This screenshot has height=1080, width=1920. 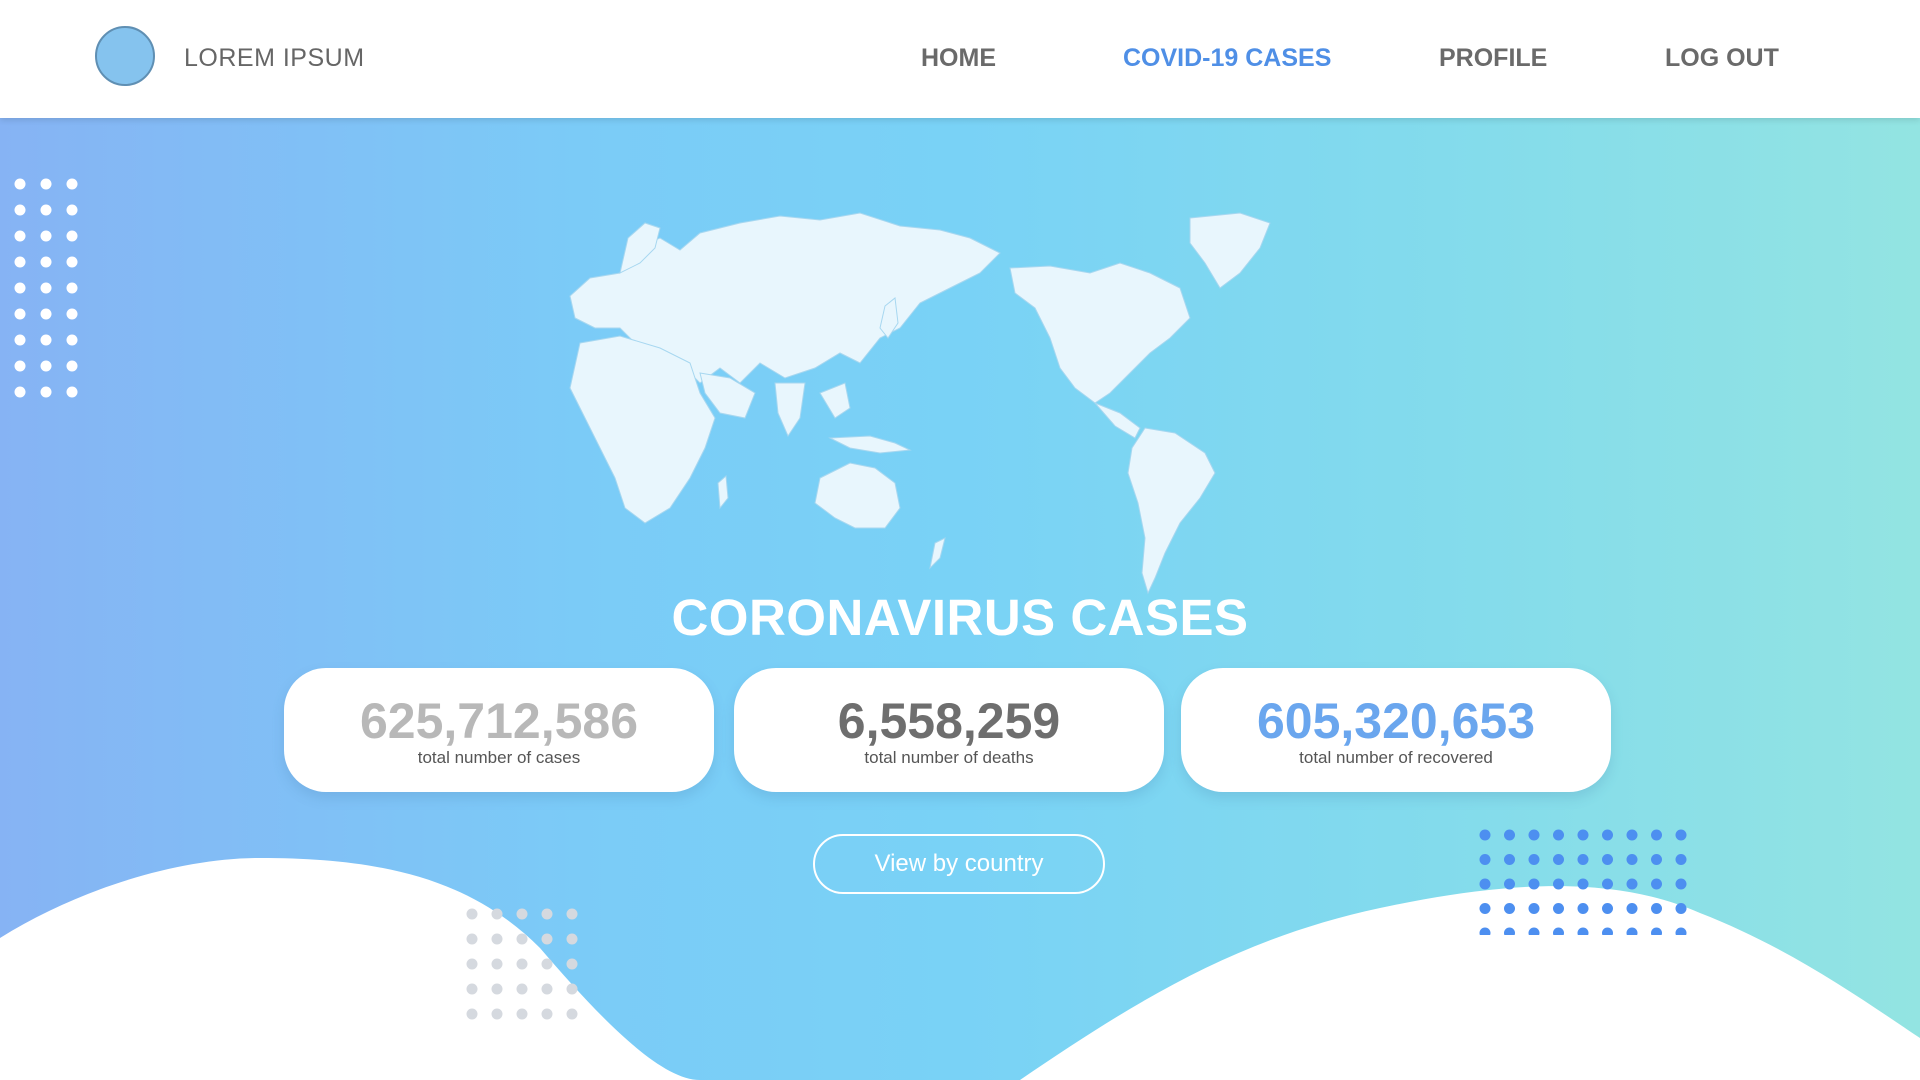 I want to click on dot-pattern-bottom-left, so click(x=522, y=964).